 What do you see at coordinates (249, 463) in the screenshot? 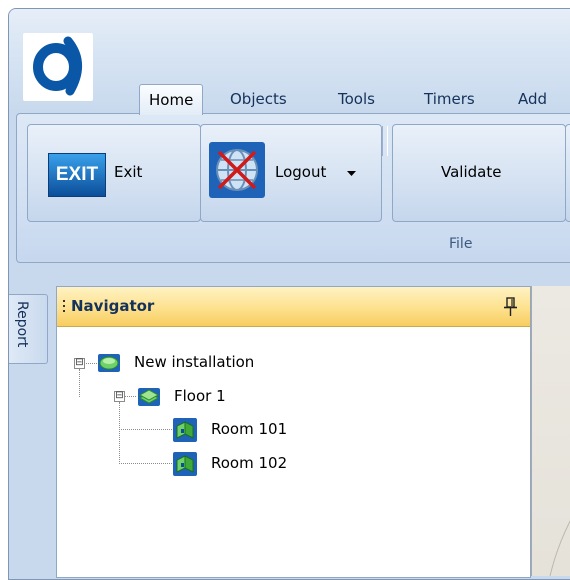
I see `tree-node-label: Room 102` at bounding box center [249, 463].